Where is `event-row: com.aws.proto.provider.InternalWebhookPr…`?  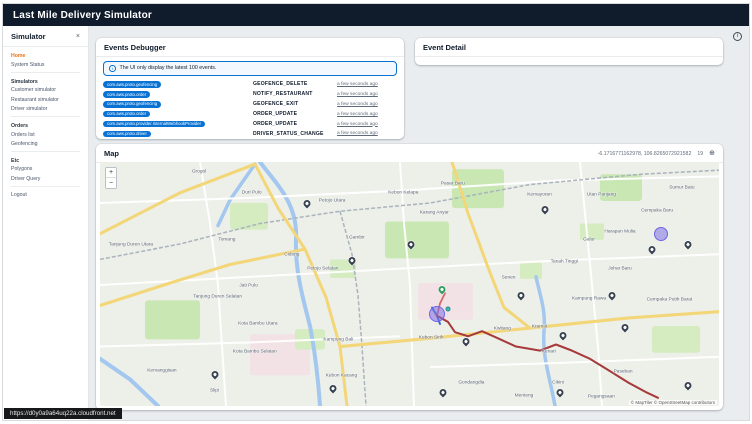 event-row: com.aws.proto.provider.InternalWebhookPr… is located at coordinates (250, 124).